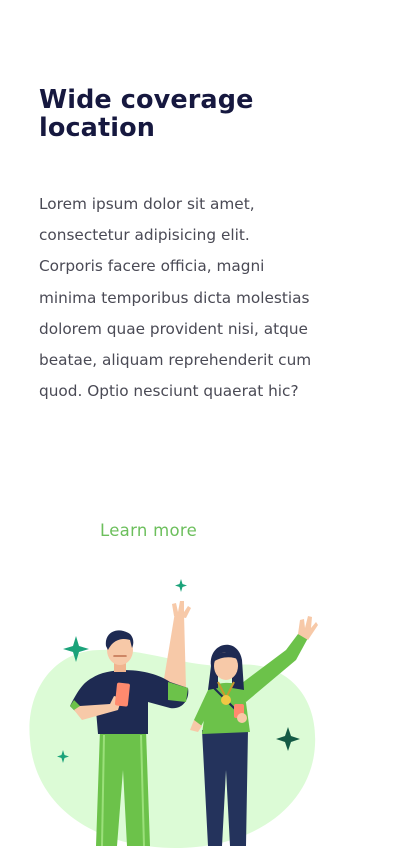  Describe the element at coordinates (148, 531) in the screenshot. I see `learn-more-link: Learn more` at that location.